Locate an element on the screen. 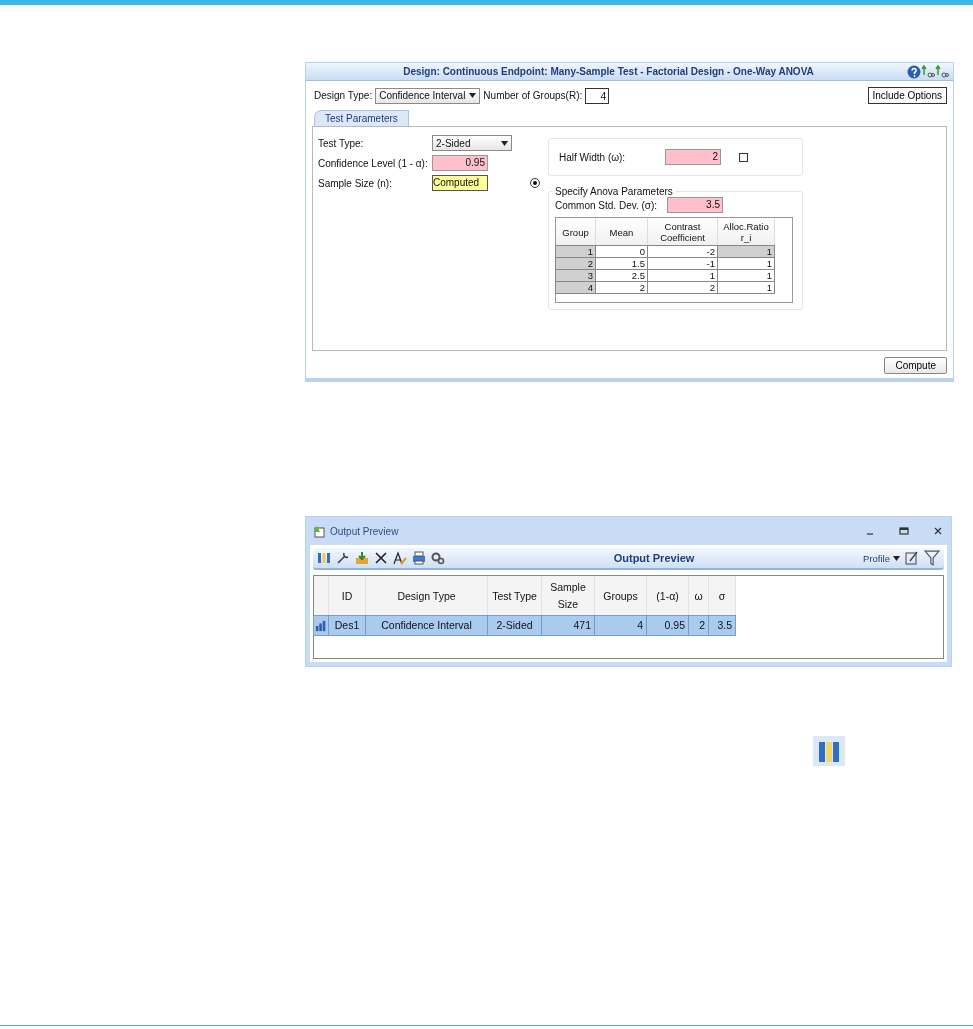 The width and height of the screenshot is (973, 1029). row-header is located at coordinates (321, 625).